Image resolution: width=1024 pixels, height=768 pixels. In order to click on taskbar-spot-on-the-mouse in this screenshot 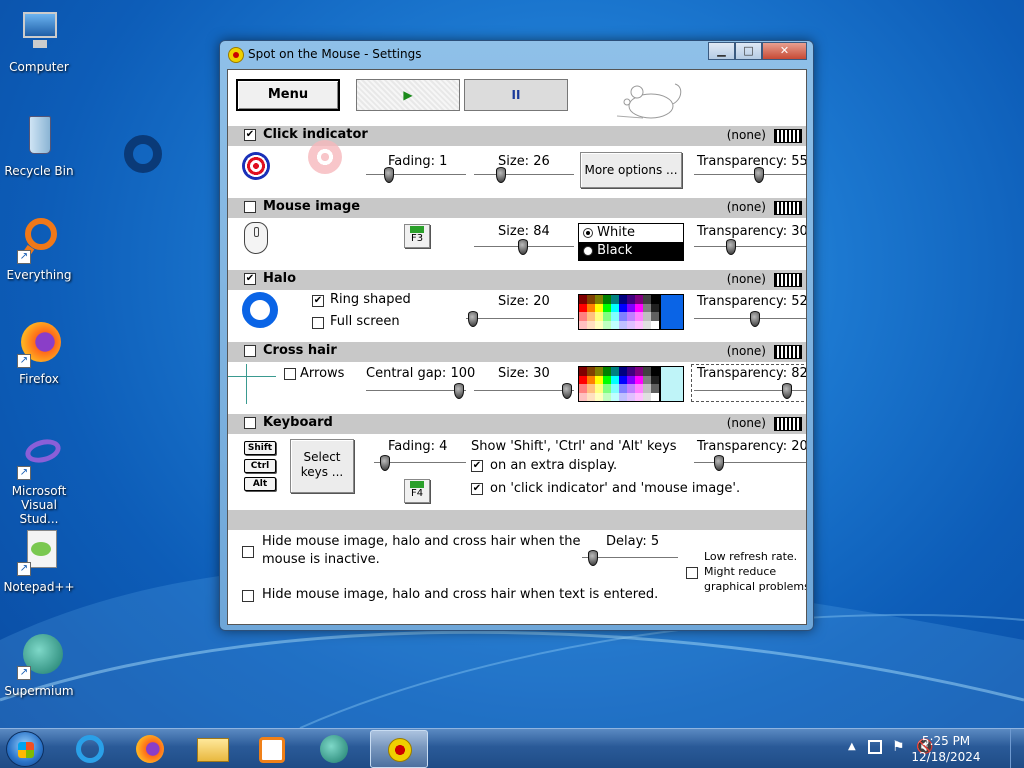, I will do `click(399, 749)`.